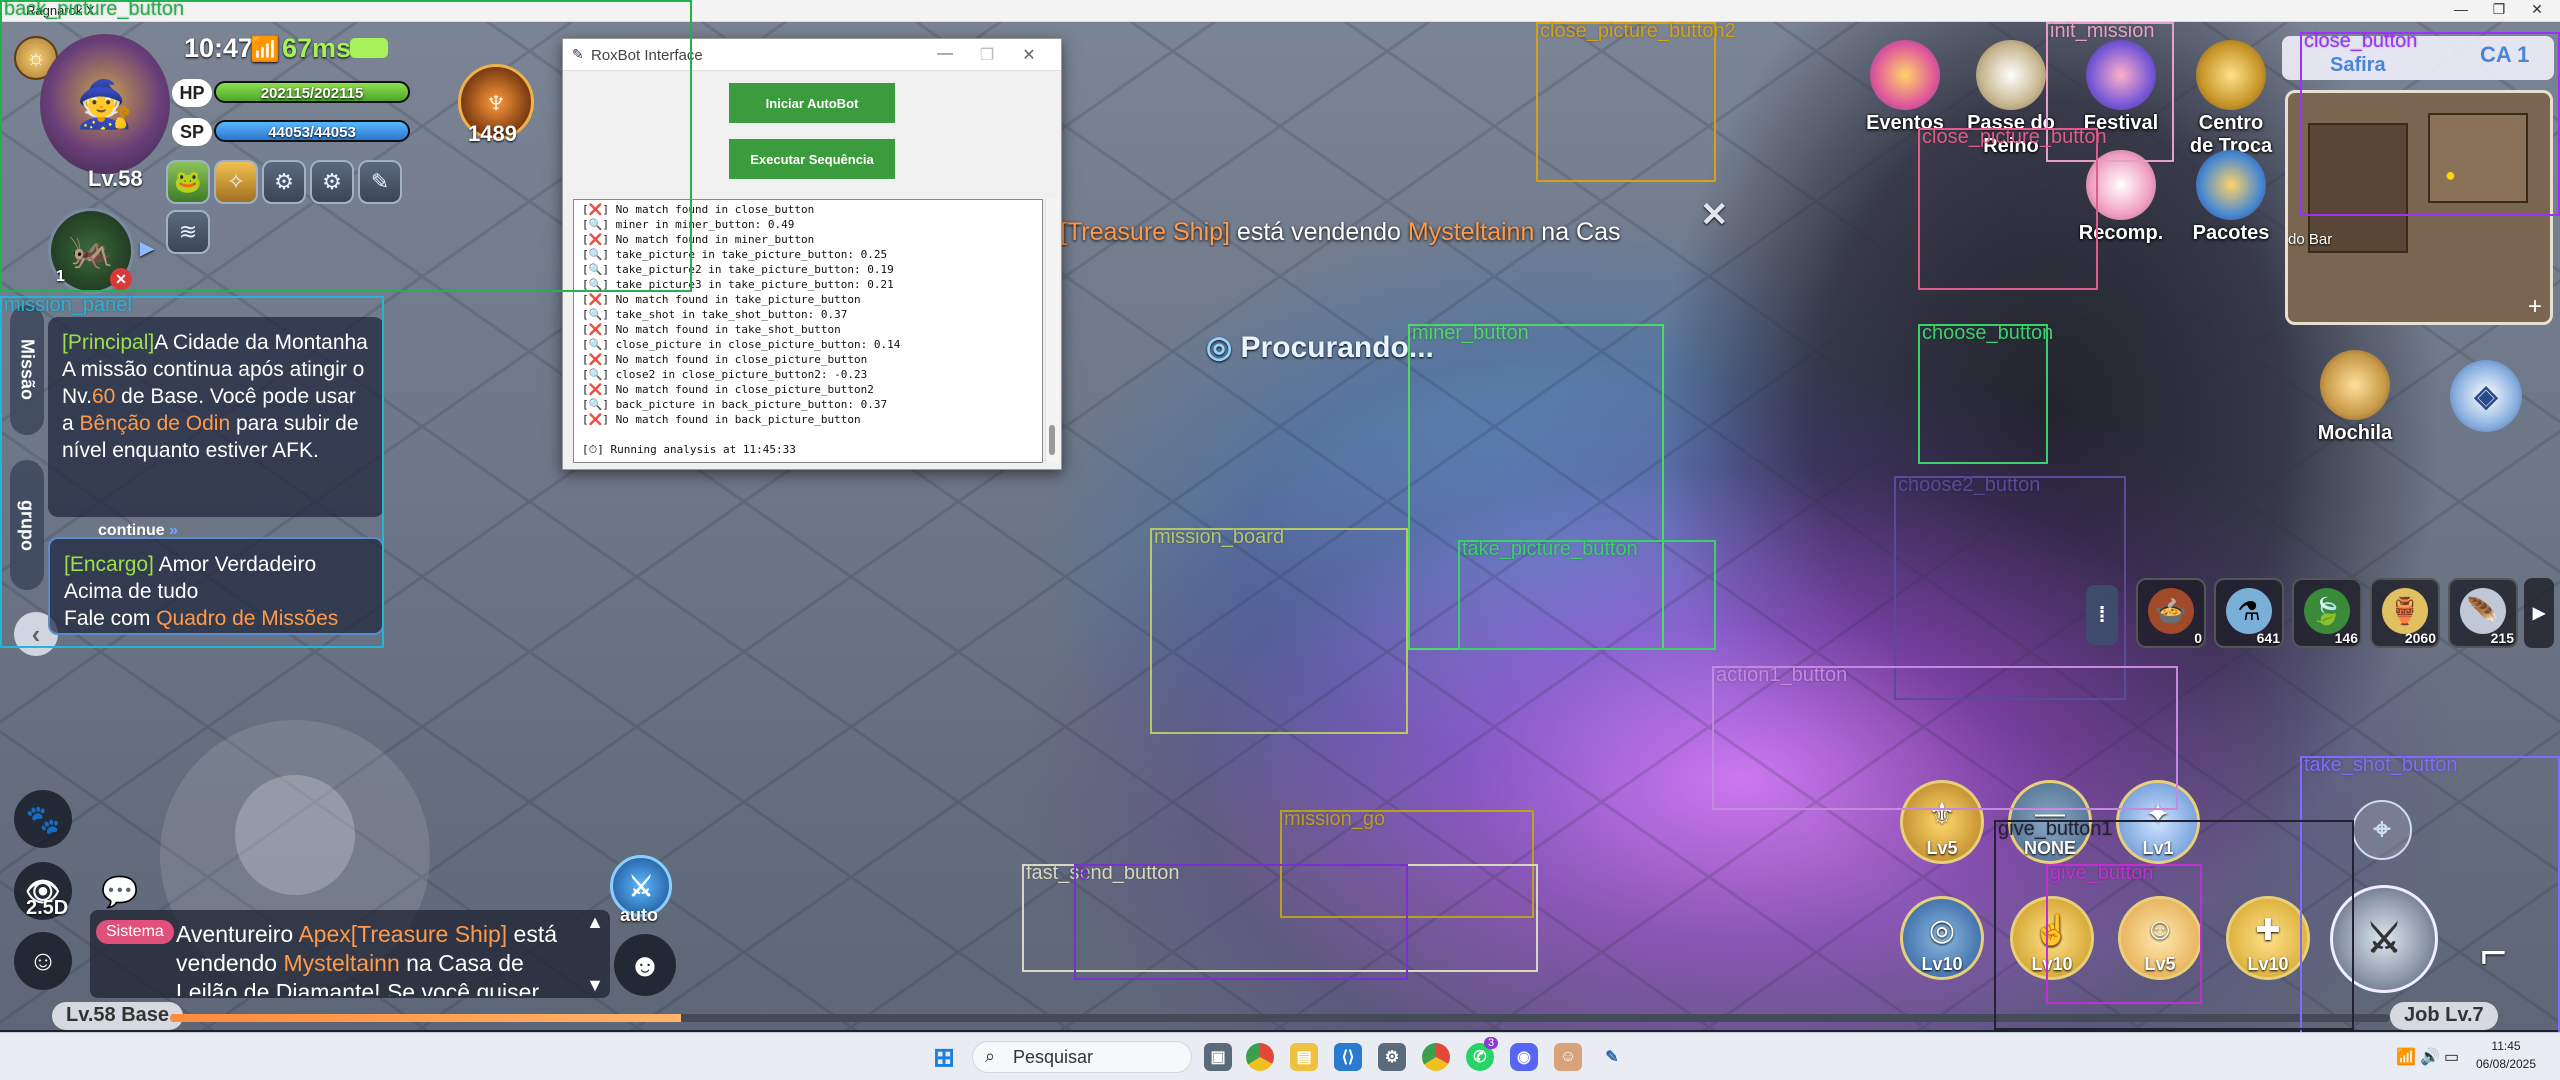 The image size is (2560, 1080). Describe the element at coordinates (1568, 1057) in the screenshot. I see `ragnarok-app-icon: ☺` at that location.